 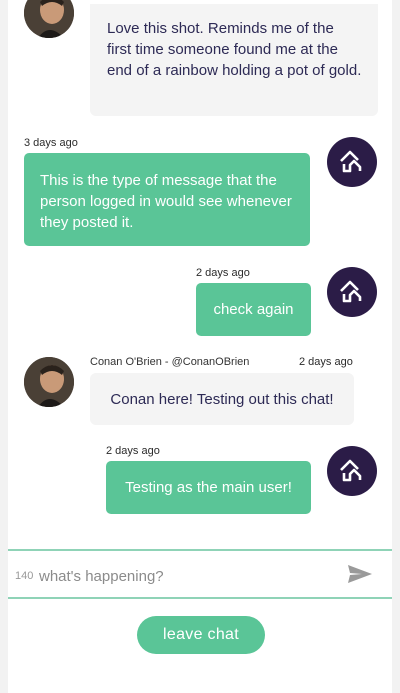 What do you see at coordinates (51, 143) in the screenshot?
I see `message-timestamp: 3 days ago` at bounding box center [51, 143].